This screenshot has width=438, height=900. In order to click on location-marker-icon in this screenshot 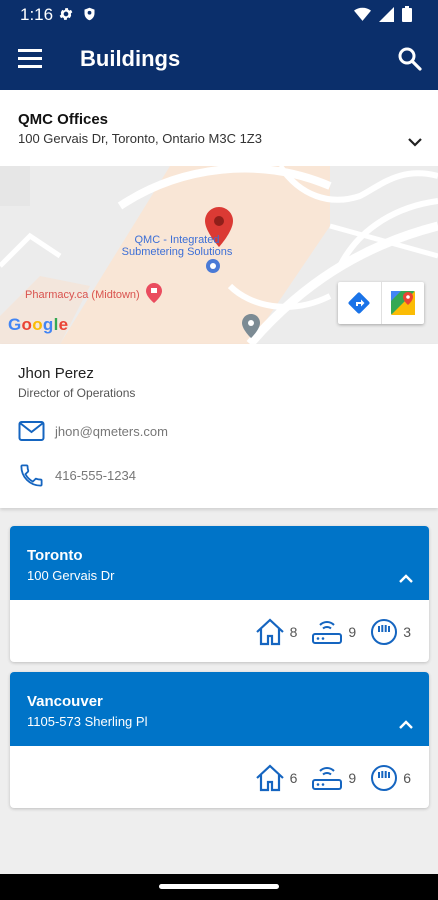, I will do `click(213, 266)`.